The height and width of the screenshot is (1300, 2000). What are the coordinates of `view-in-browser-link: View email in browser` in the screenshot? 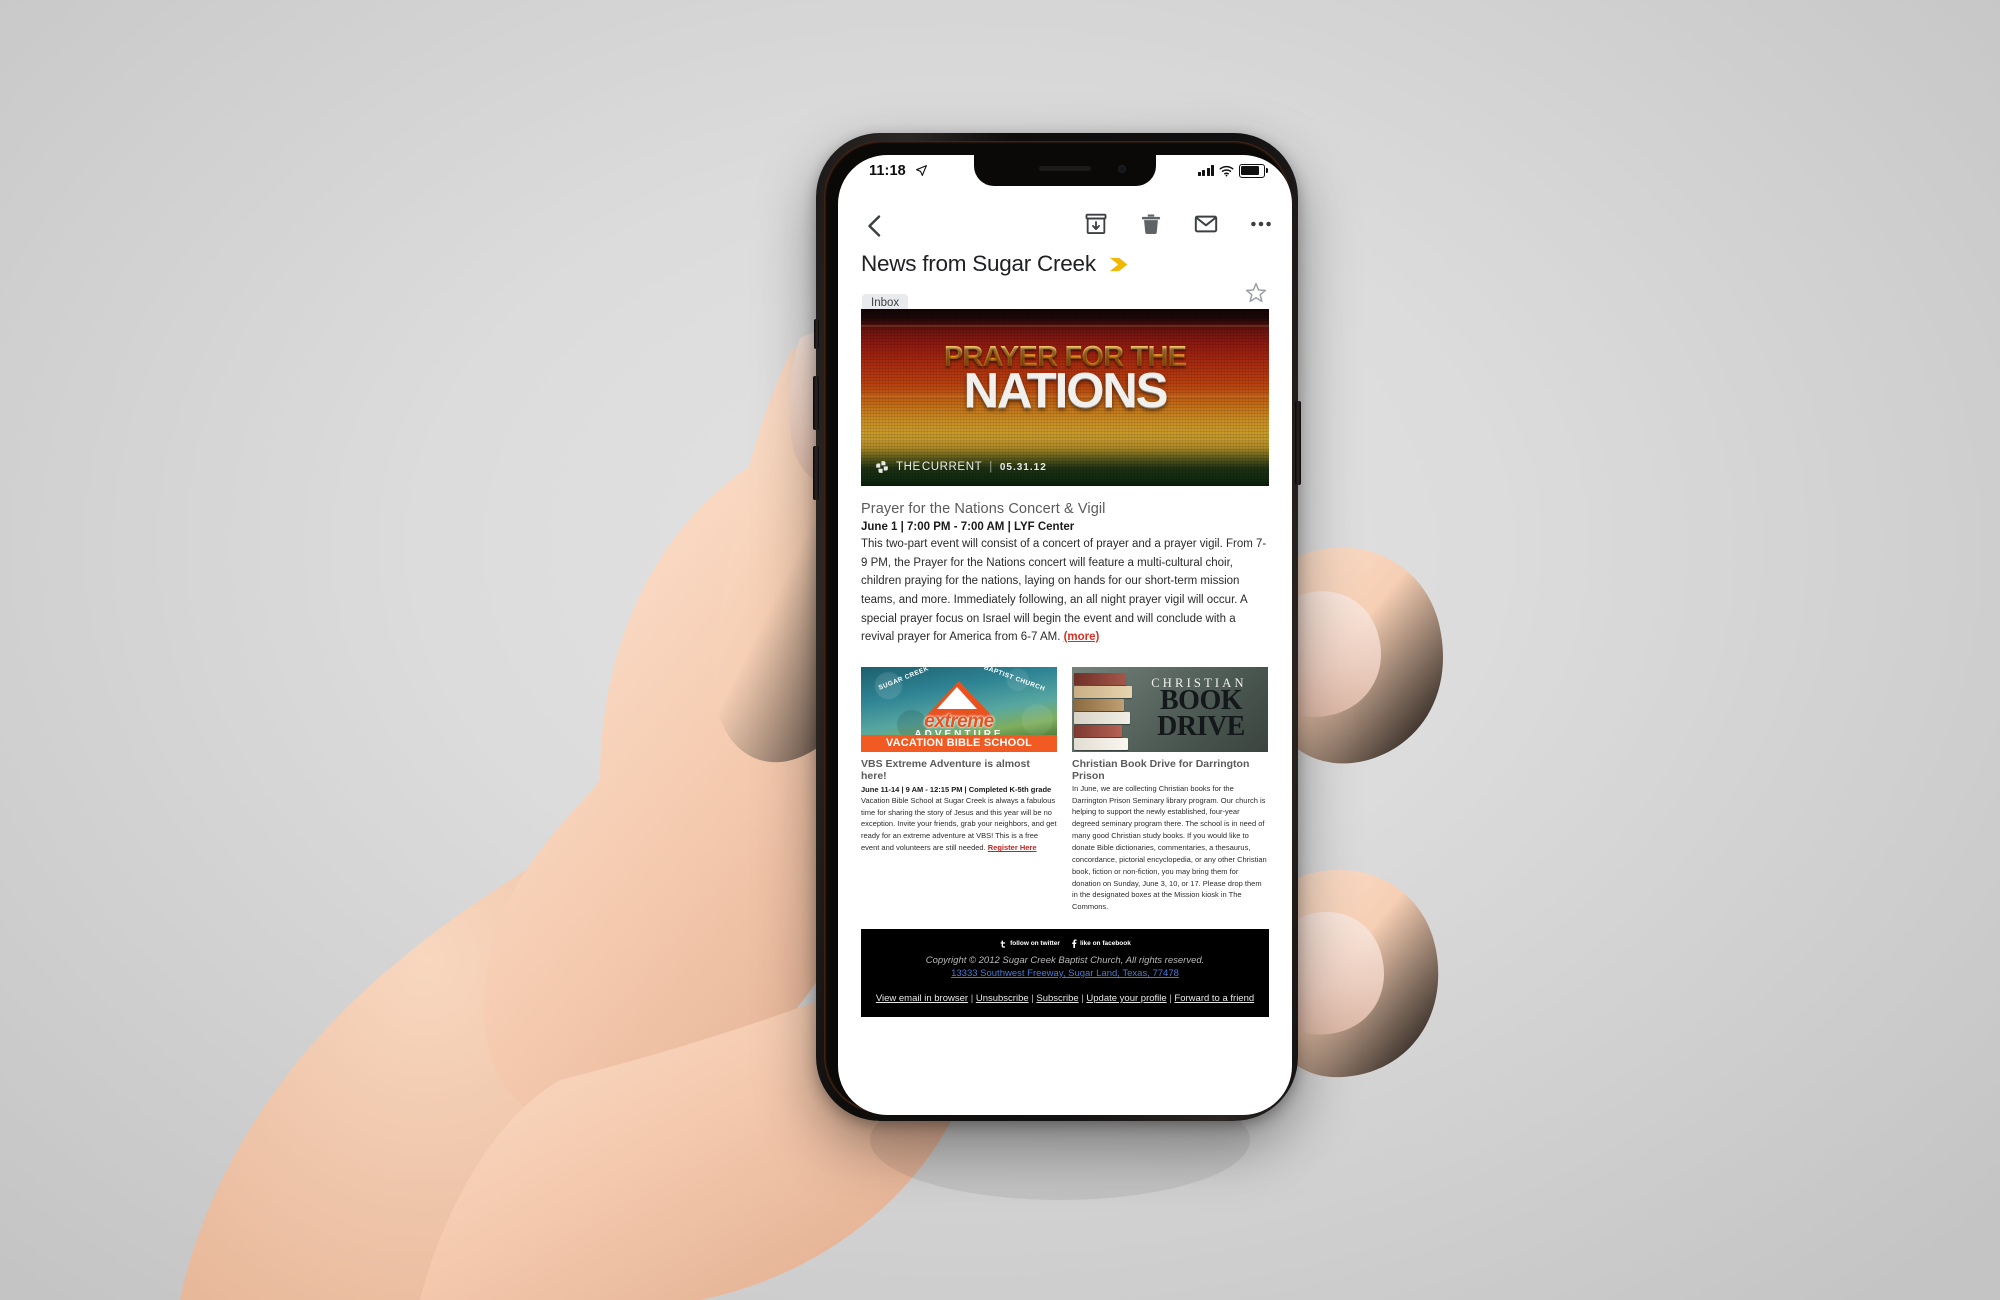 It's located at (922, 998).